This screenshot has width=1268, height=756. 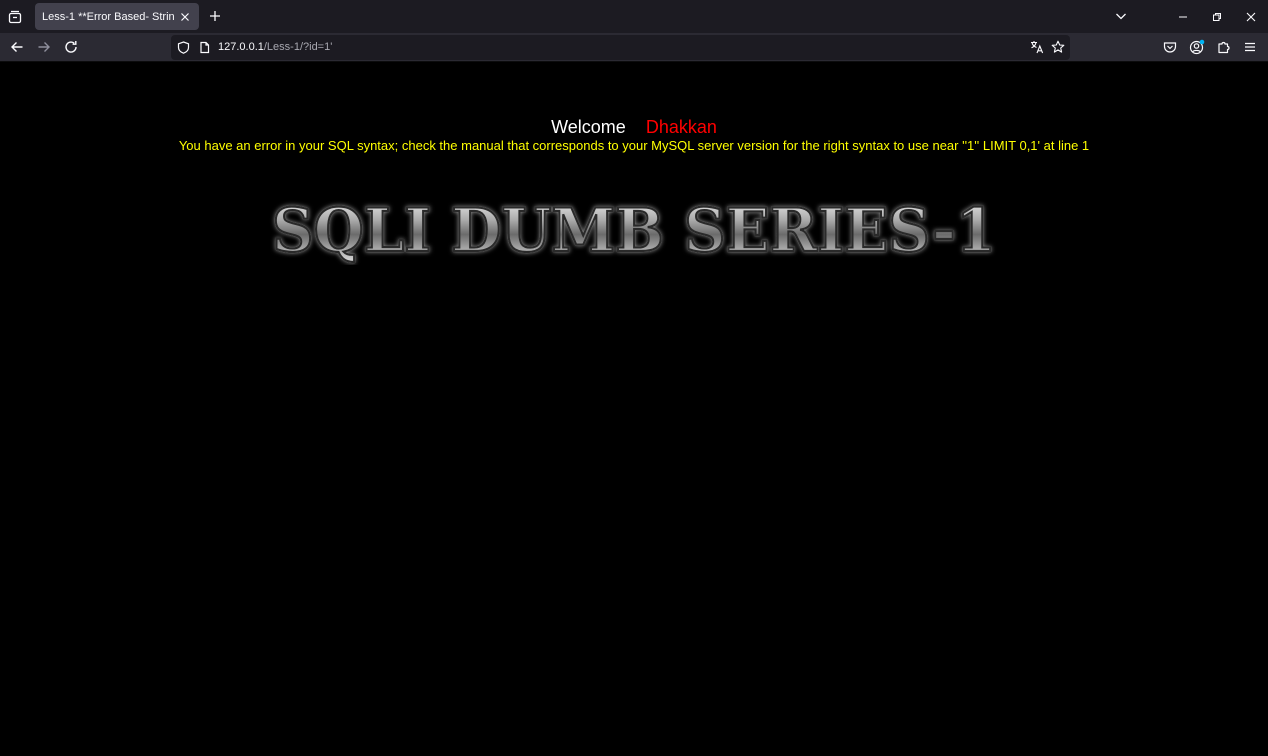 I want to click on close-window-button, so click(x=1251, y=16).